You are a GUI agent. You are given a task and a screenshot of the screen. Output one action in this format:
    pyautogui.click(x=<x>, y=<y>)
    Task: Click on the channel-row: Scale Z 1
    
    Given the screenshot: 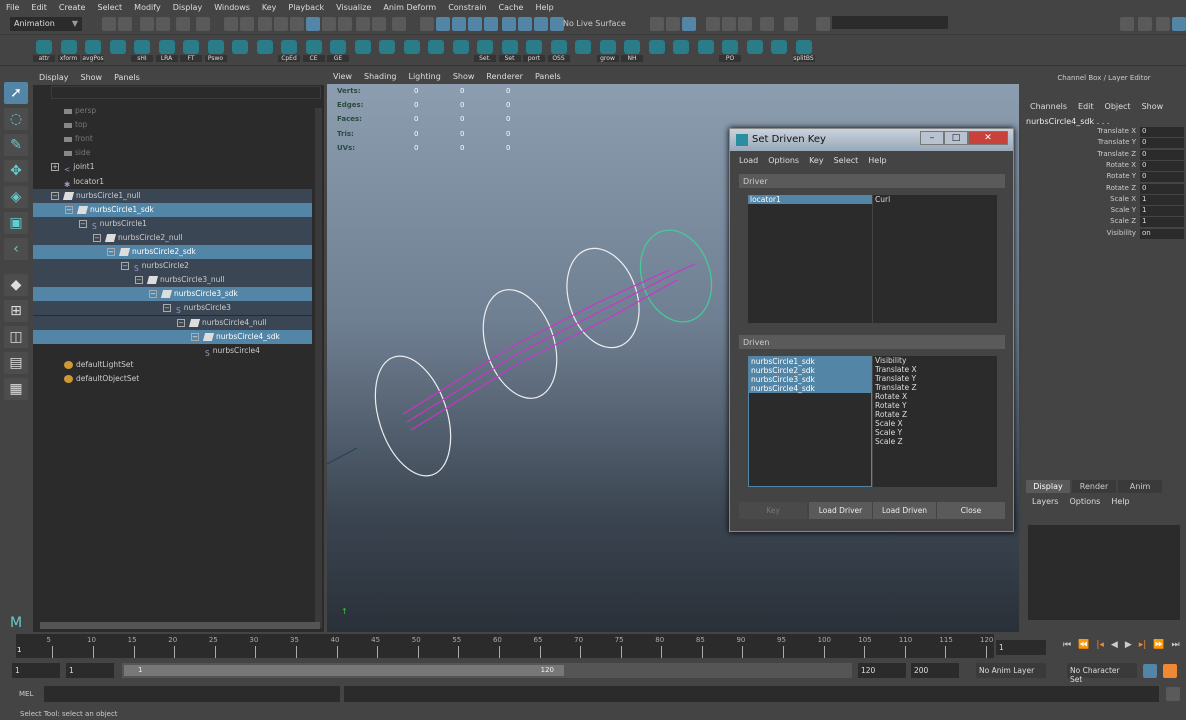 What is the action you would take?
    pyautogui.click(x=1103, y=222)
    